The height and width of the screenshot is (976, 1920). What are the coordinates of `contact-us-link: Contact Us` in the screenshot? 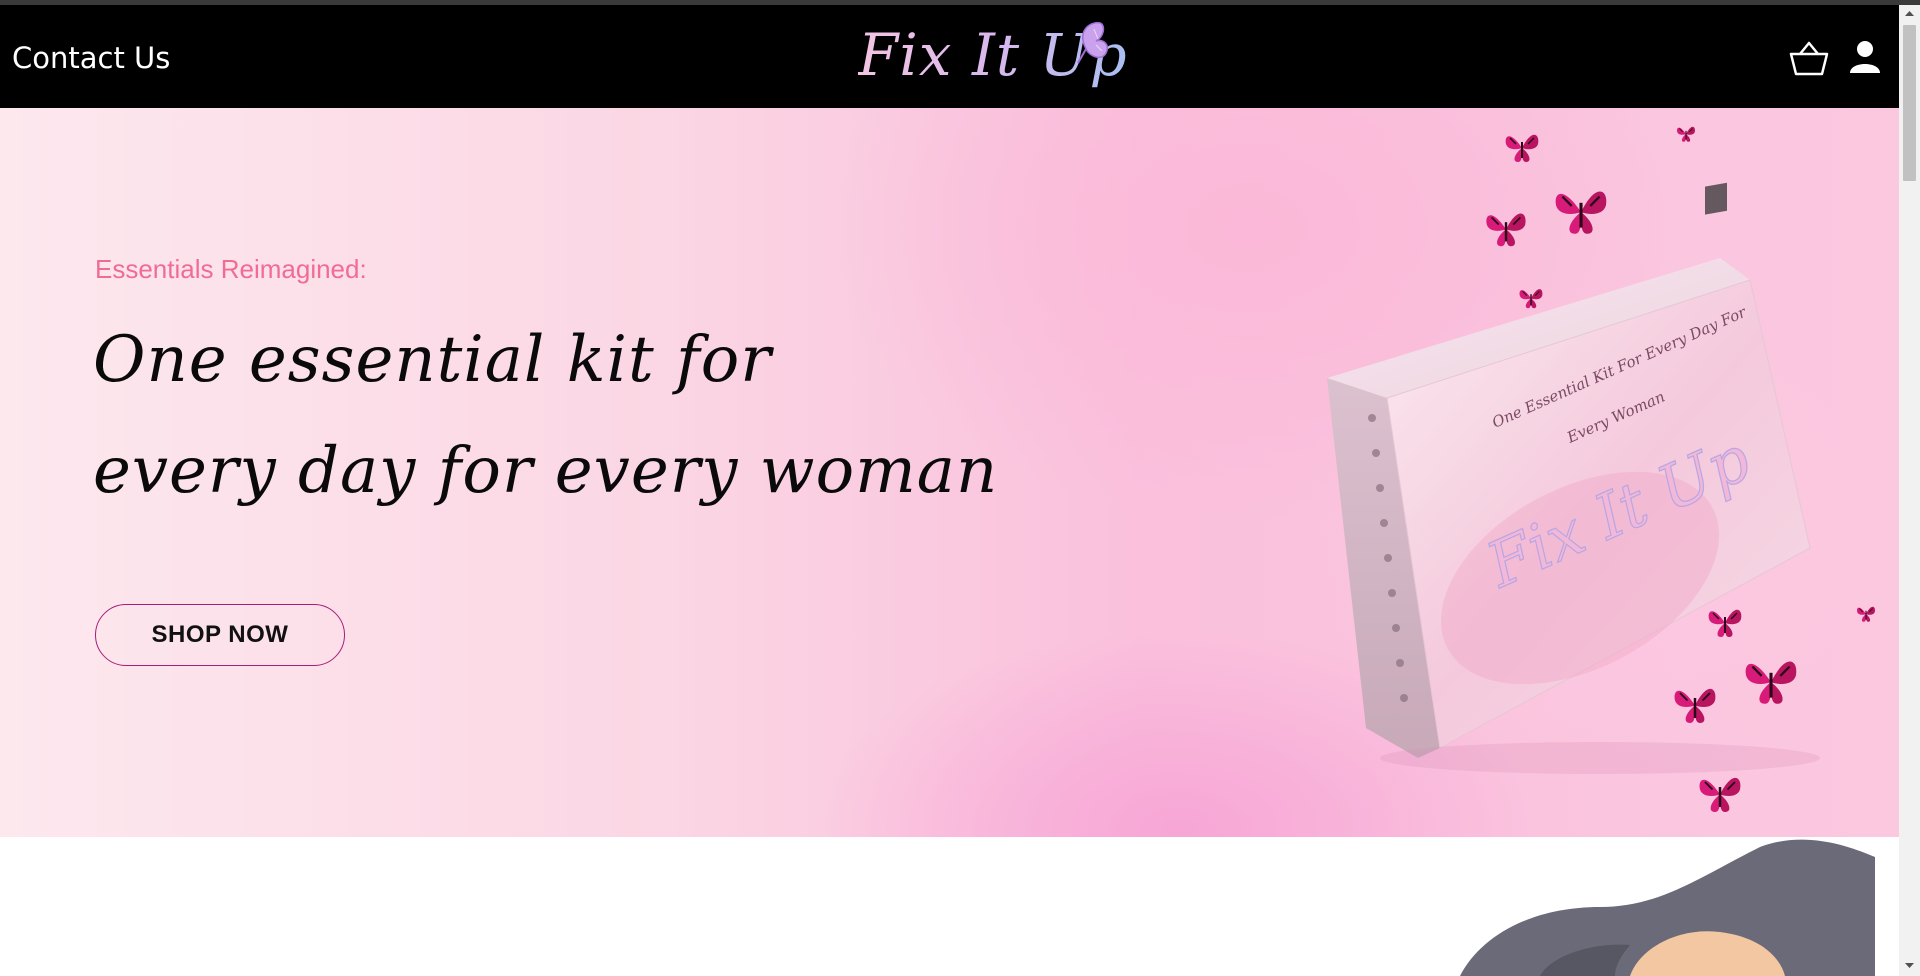 It's located at (91, 58).